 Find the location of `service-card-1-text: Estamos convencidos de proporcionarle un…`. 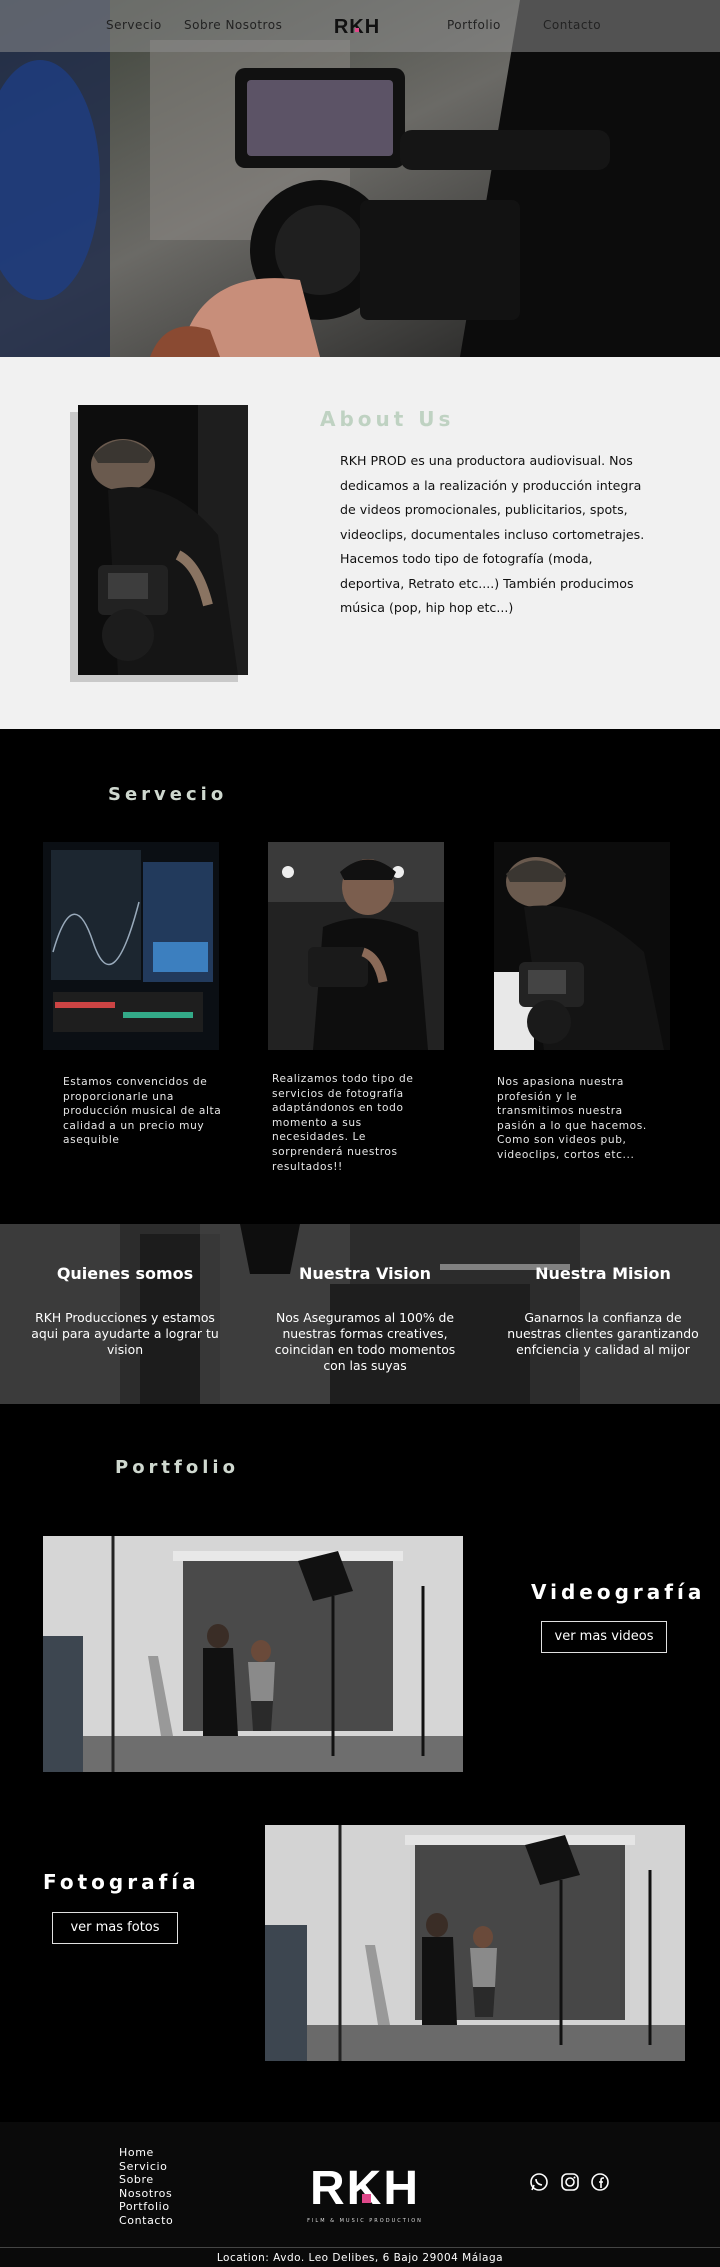

service-card-1-text: Estamos convencidos de proporcionarle un… is located at coordinates (142, 1111).